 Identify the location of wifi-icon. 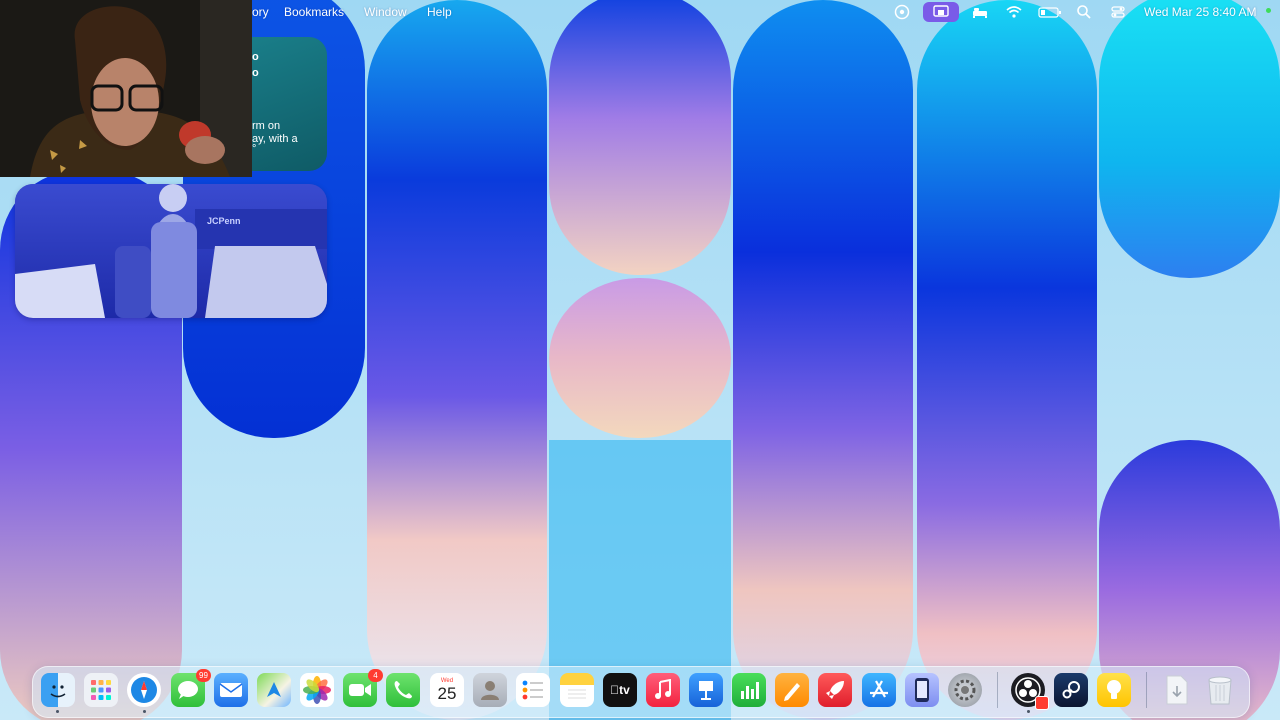
(1014, 12).